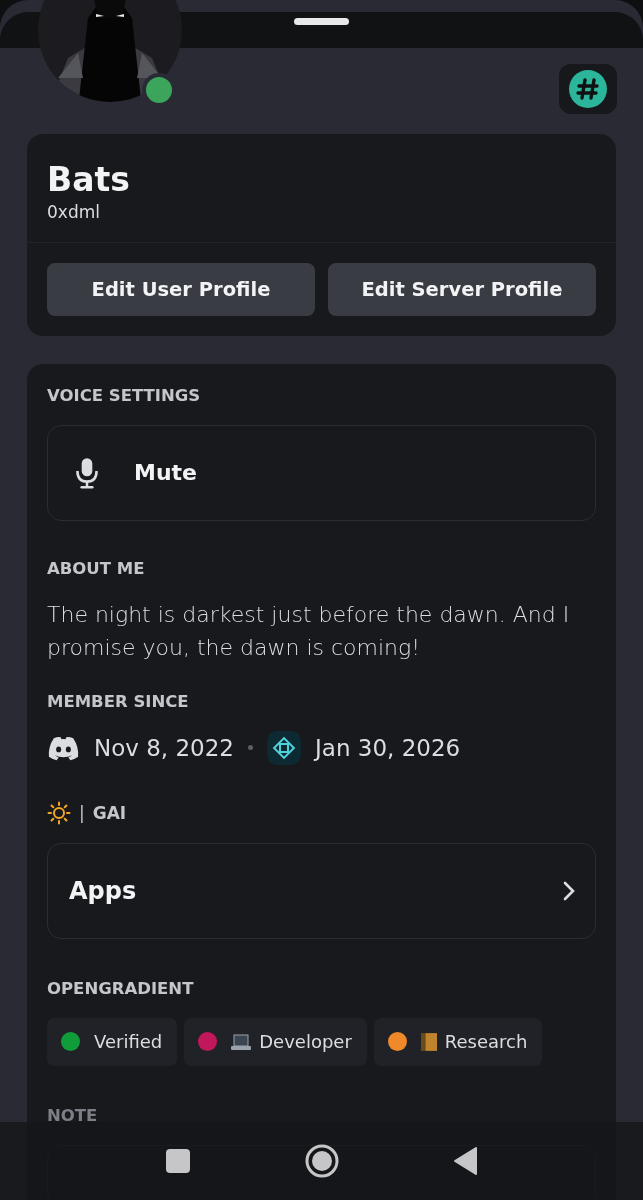 The width and height of the screenshot is (643, 1200). Describe the element at coordinates (388, 747) in the screenshot. I see `member-since-date: Jan 30, 2026` at that location.